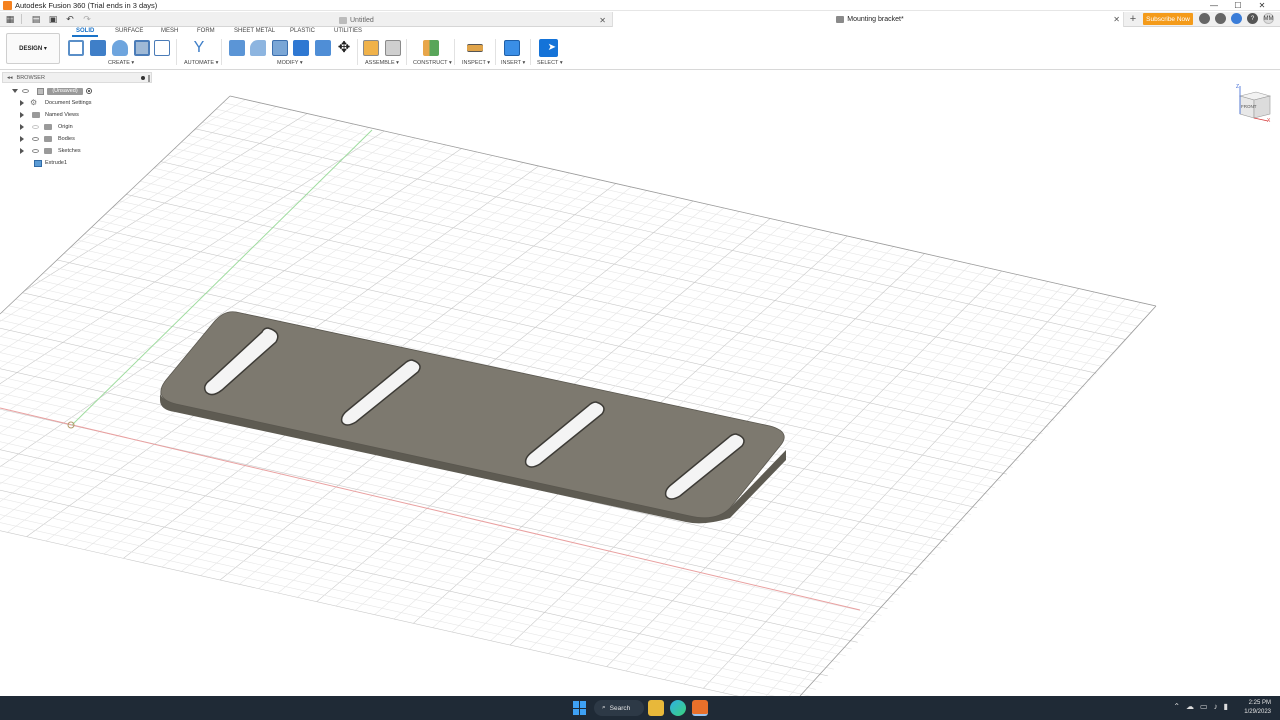  Describe the element at coordinates (301, 48) in the screenshot. I see `combine-icon` at that location.